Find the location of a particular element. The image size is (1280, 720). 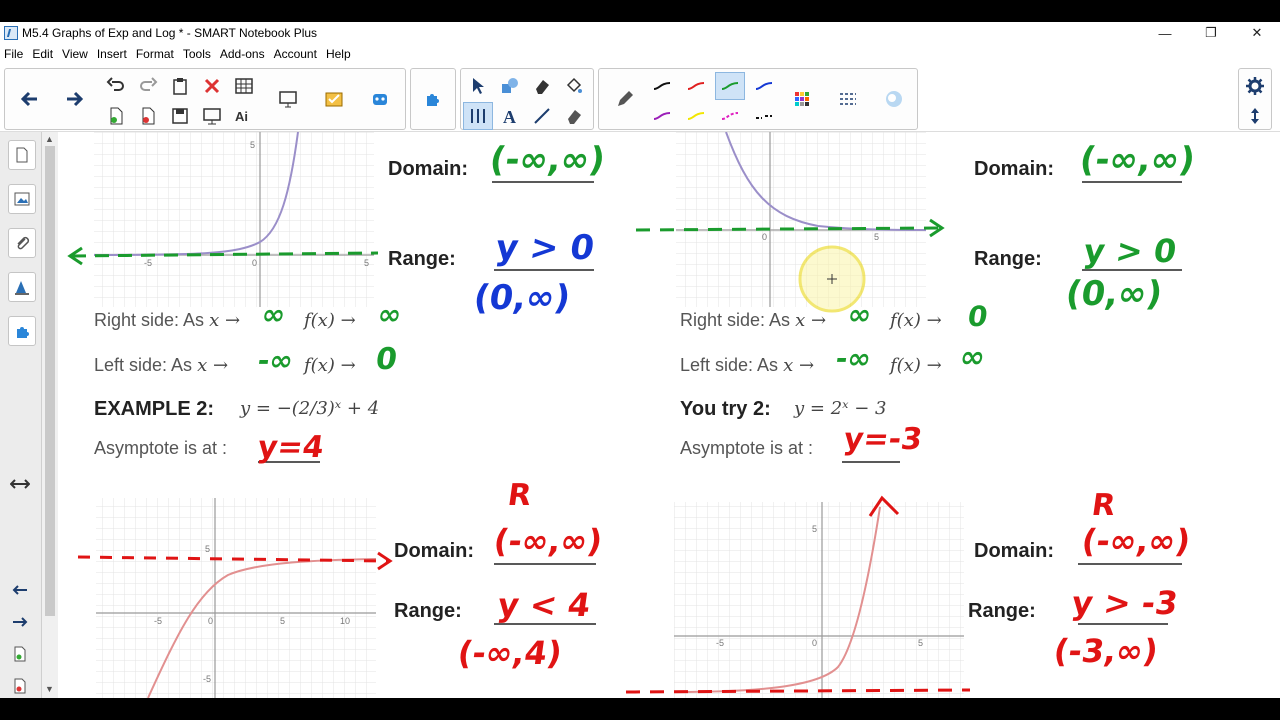

undo-button is located at coordinates (116, 86).